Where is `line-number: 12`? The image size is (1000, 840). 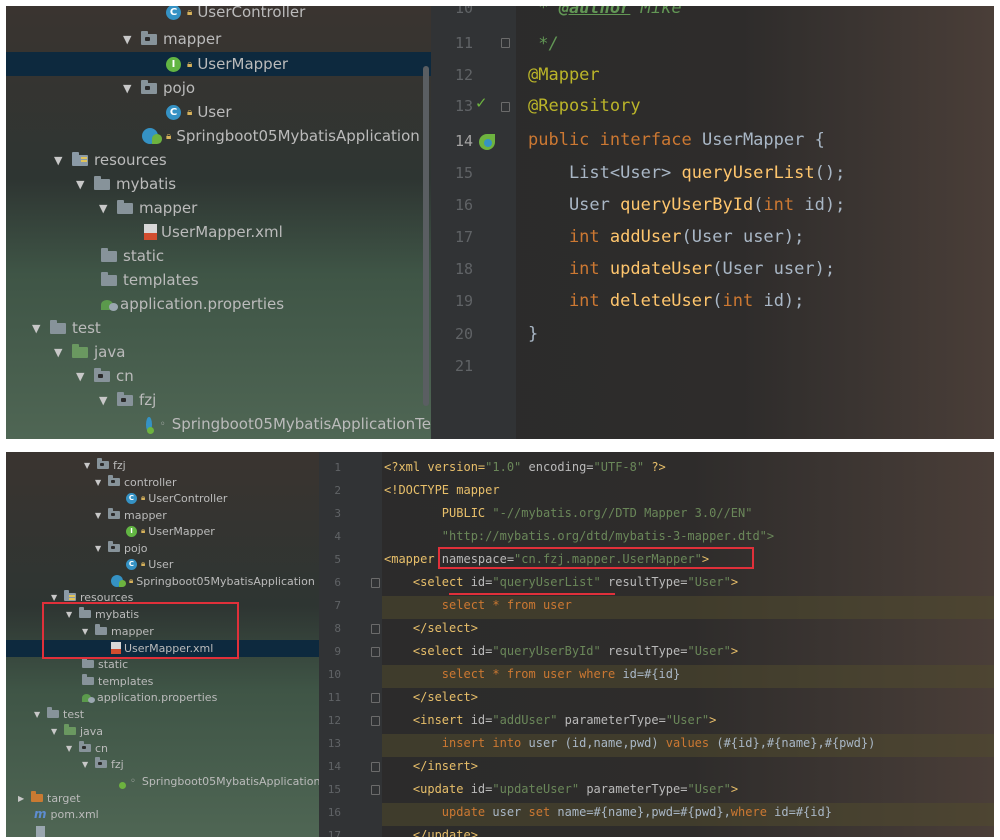 line-number: 12 is located at coordinates (463, 75).